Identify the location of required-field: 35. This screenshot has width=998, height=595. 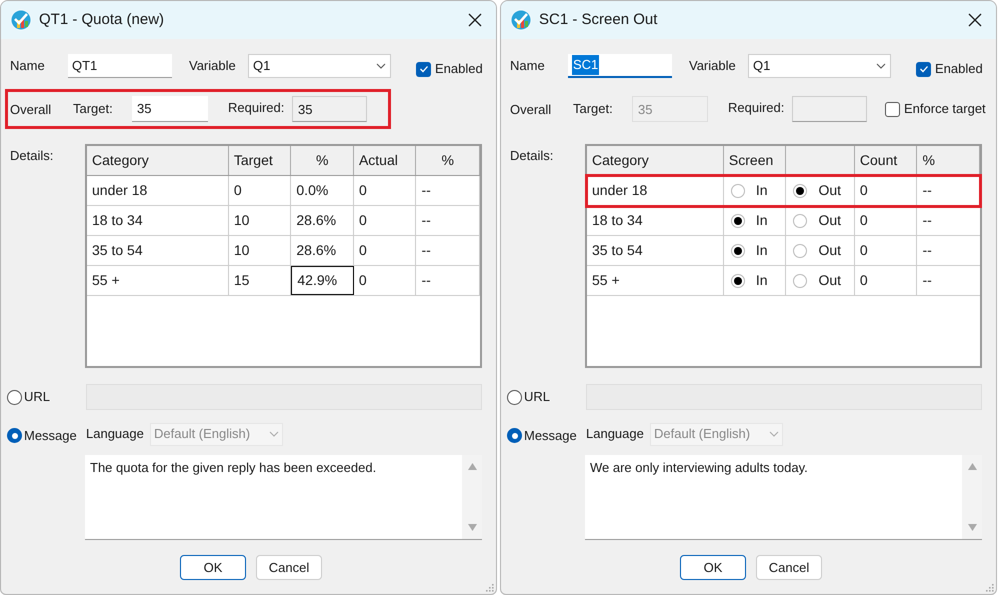
(329, 109).